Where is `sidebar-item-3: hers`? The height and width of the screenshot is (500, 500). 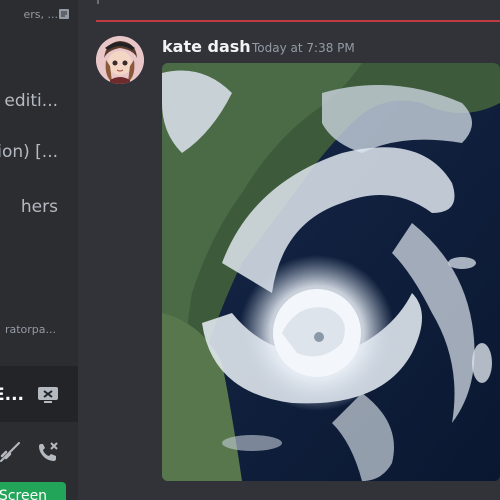
sidebar-item-3: hers is located at coordinates (39, 207).